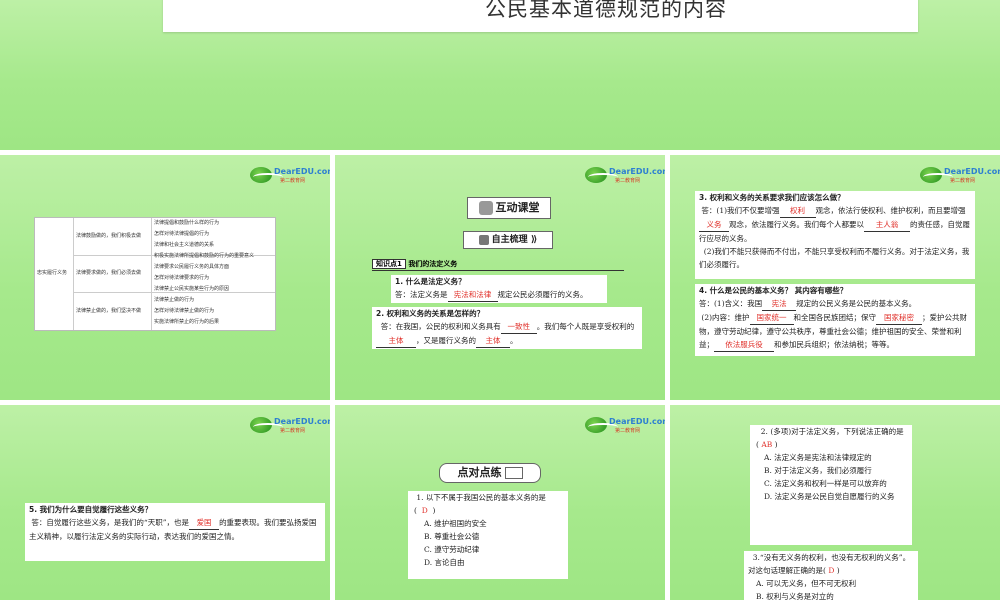 The image size is (1000, 600). Describe the element at coordinates (389, 264) in the screenshot. I see `knowledge-point-tag: 知识点1` at that location.